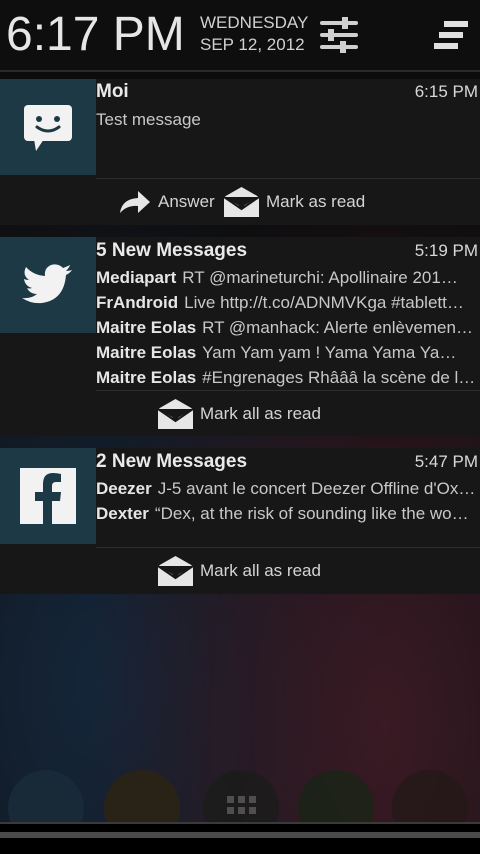 The width and height of the screenshot is (480, 854). Describe the element at coordinates (446, 91) in the screenshot. I see `notification-time: 6:15 PM` at that location.